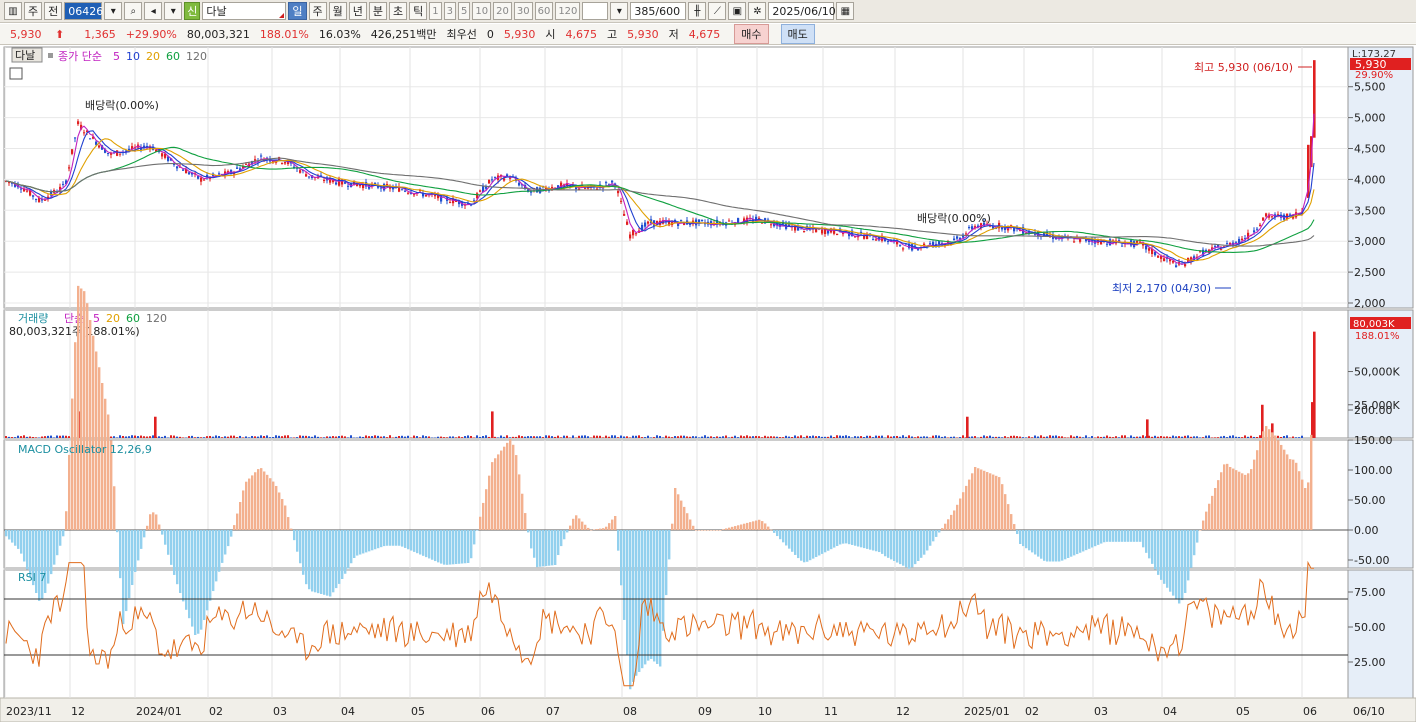 The image size is (1416, 722). I want to click on period-year: 년, so click(357, 11).